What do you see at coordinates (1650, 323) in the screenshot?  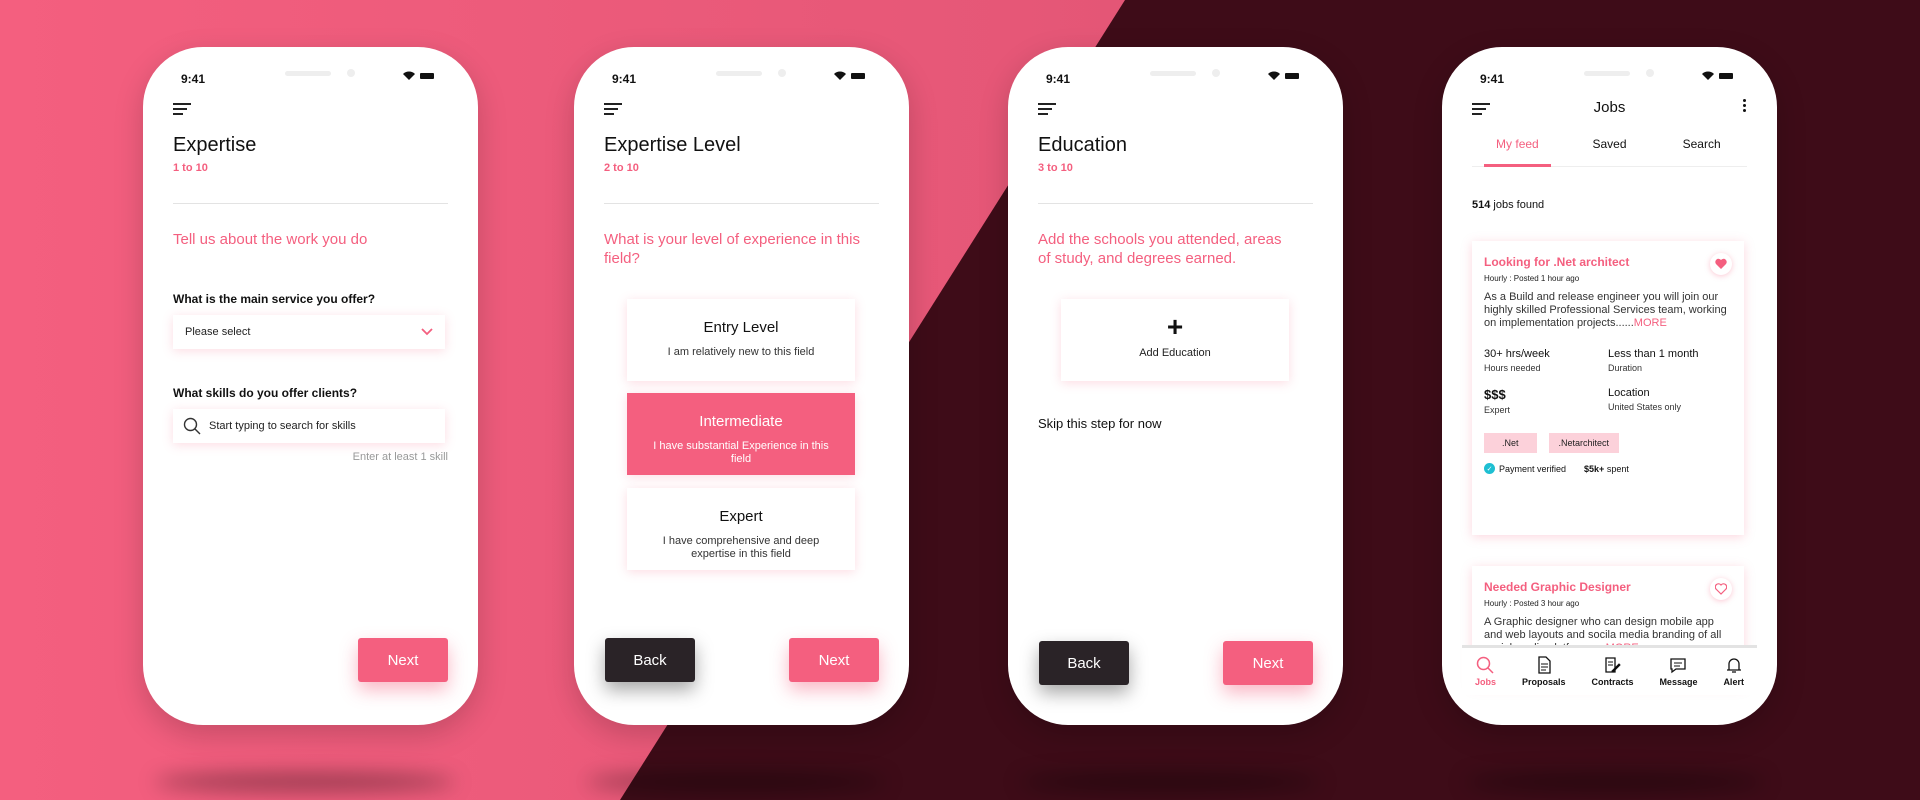 I see `more-link: MORE` at bounding box center [1650, 323].